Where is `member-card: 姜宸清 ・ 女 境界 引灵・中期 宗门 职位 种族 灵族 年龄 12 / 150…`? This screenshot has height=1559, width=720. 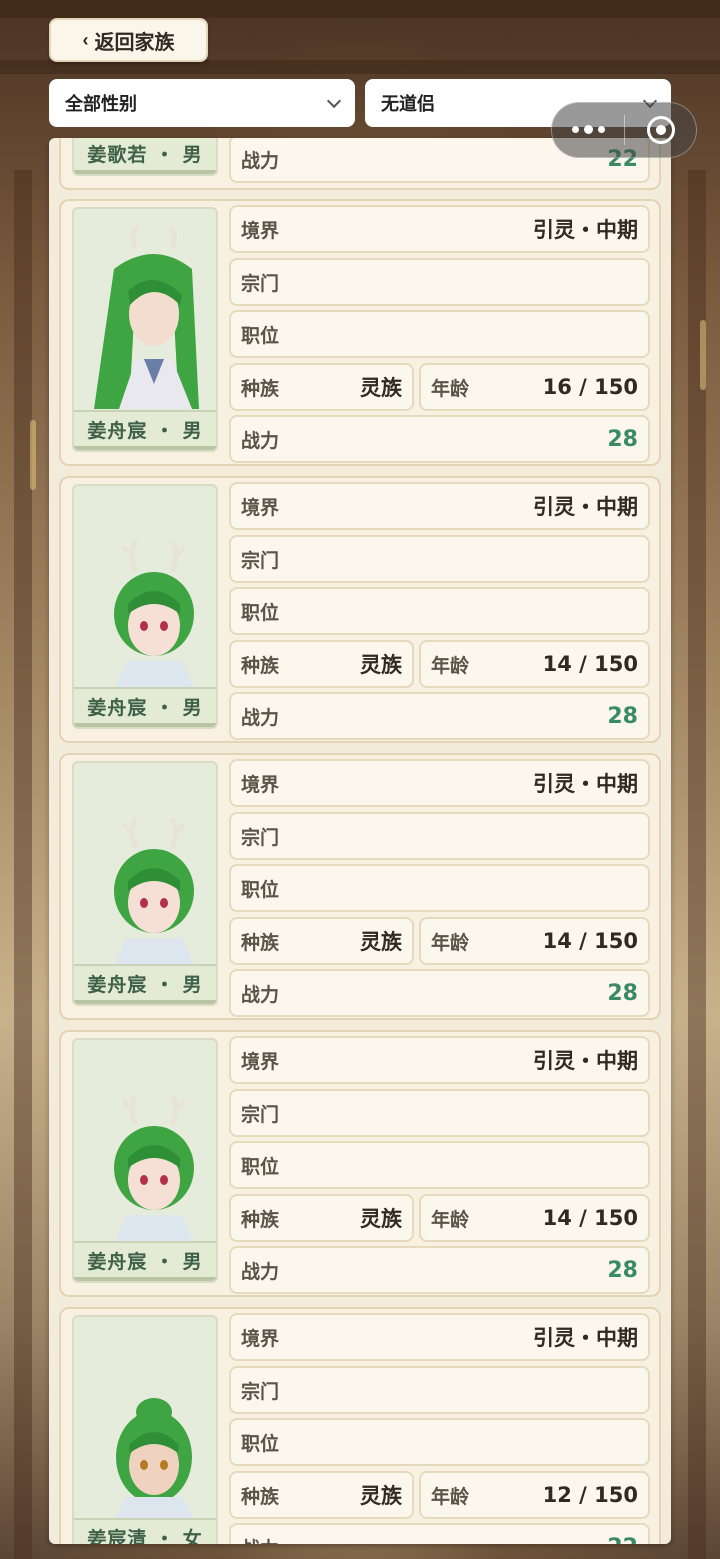
member-card: 姜宸清 ・ 女 境界 引灵・中期 宗门 职位 种族 灵族 年龄 12 / 150… is located at coordinates (360, 1425).